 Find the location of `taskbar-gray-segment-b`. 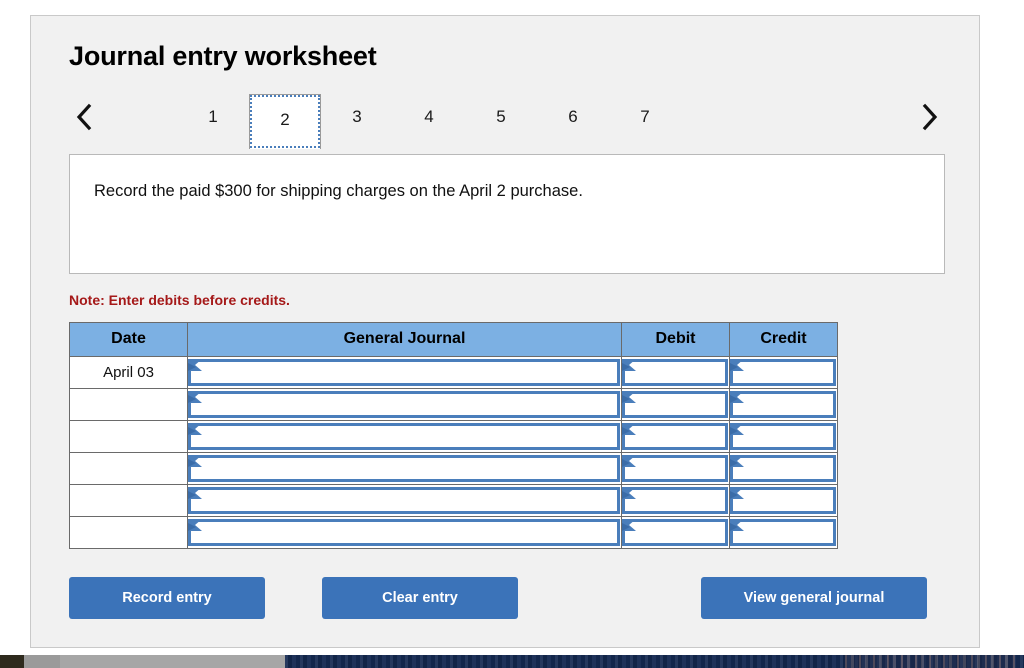

taskbar-gray-segment-b is located at coordinates (172, 661).